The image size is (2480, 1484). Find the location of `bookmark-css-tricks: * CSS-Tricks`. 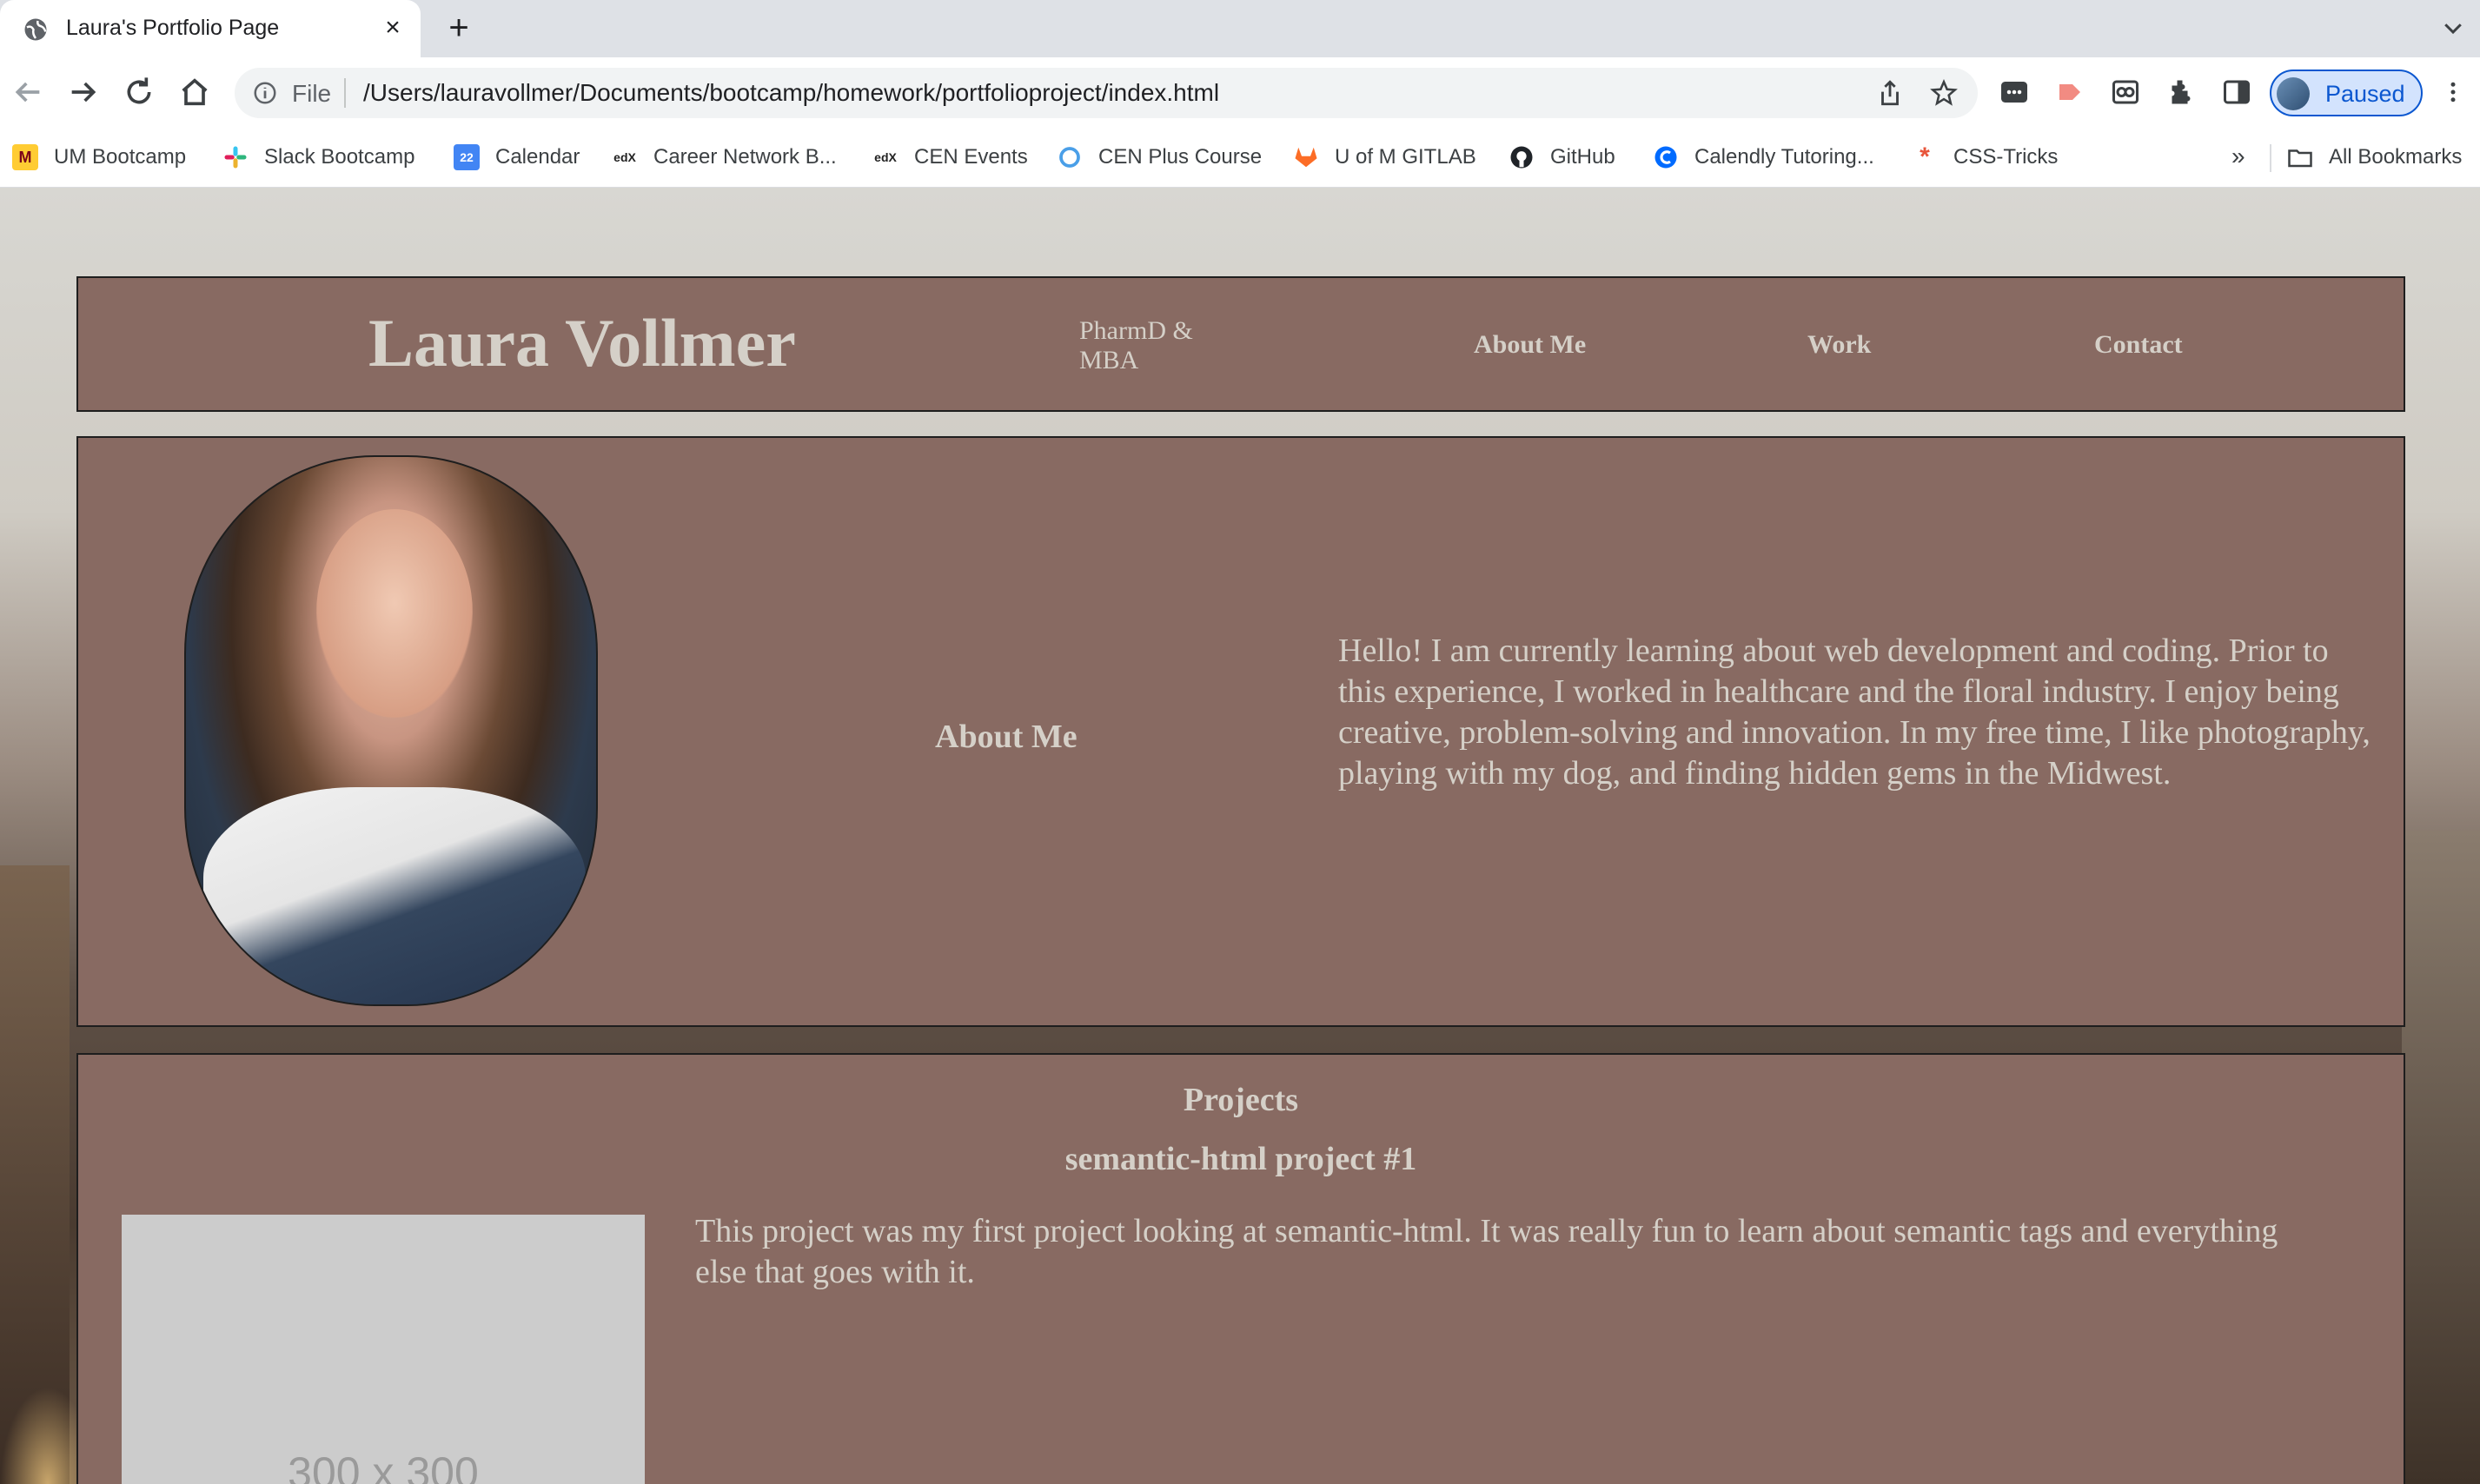

bookmark-css-tricks: * CSS-Tricks is located at coordinates (1985, 157).